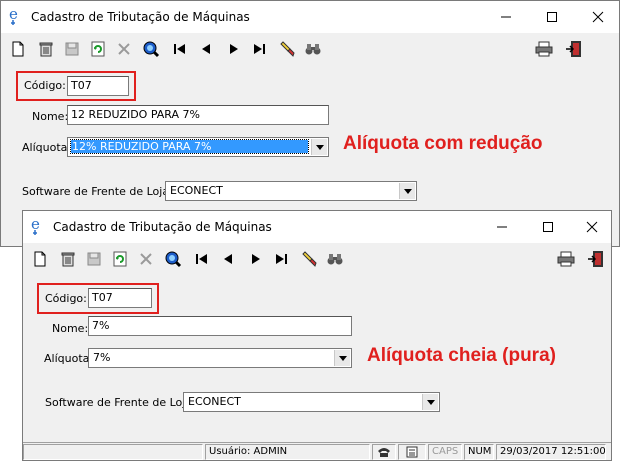  Describe the element at coordinates (220, 326) in the screenshot. I see `nome-field: 7%` at that location.